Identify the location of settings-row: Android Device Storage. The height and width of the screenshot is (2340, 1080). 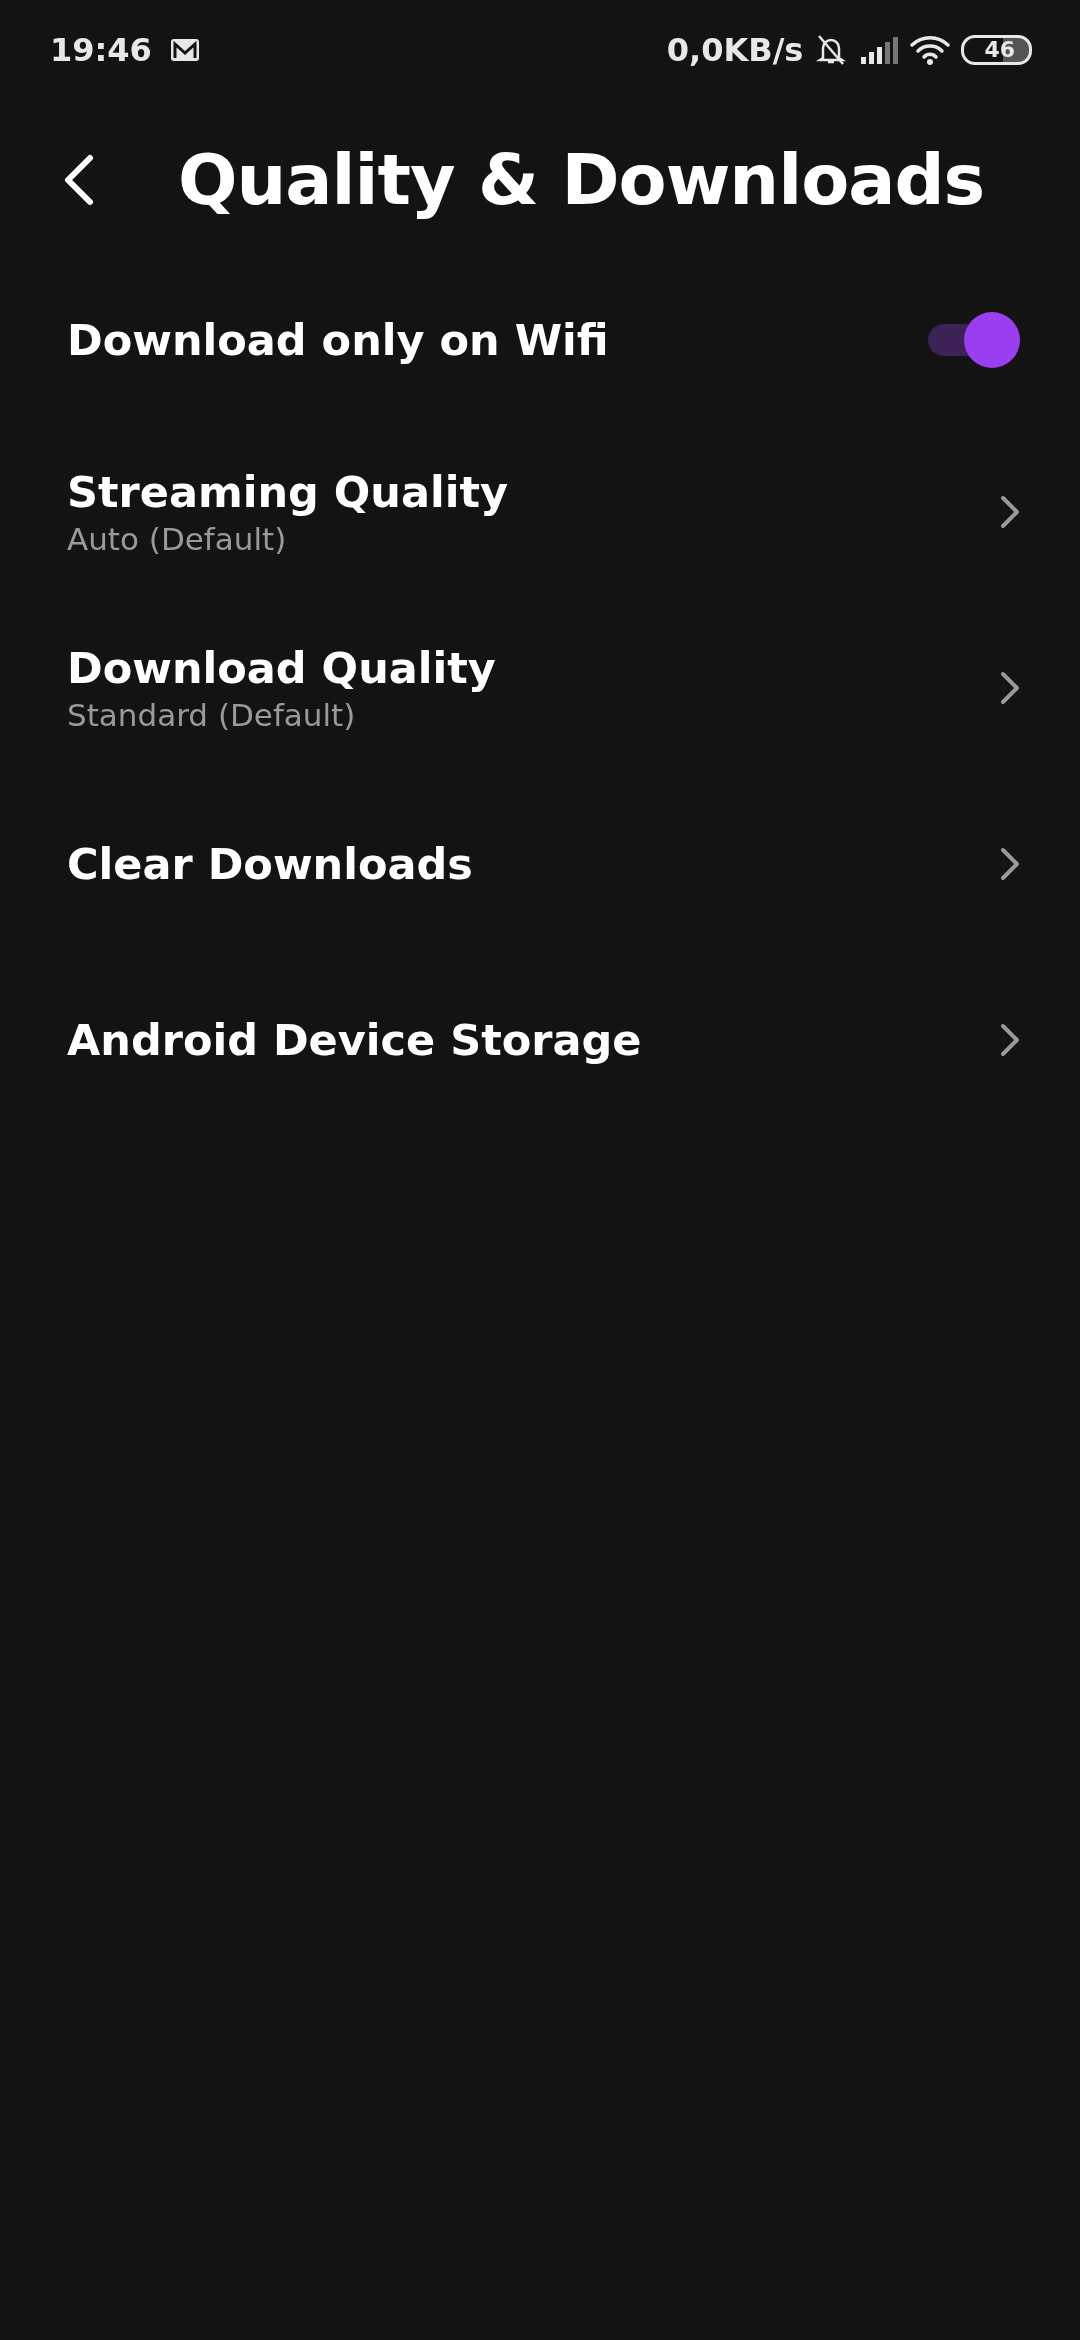
(540, 1040).